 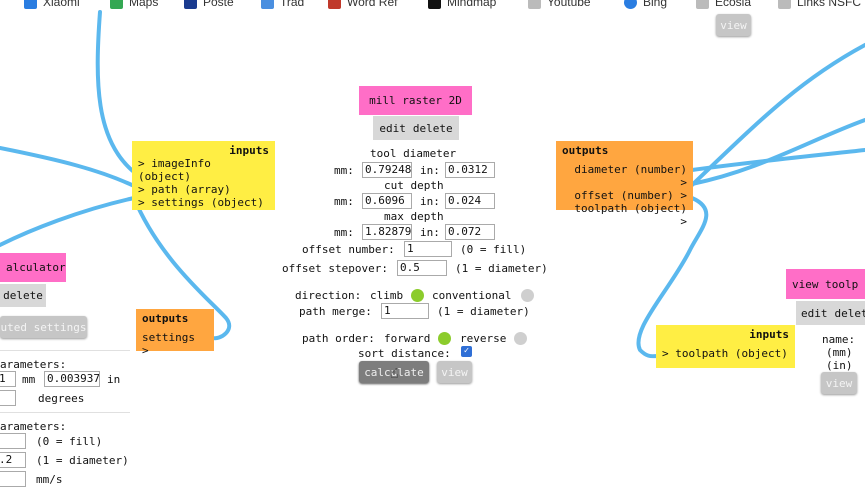 What do you see at coordinates (470, 170) in the screenshot?
I see `tool-diameter-in-input: 0.0312` at bounding box center [470, 170].